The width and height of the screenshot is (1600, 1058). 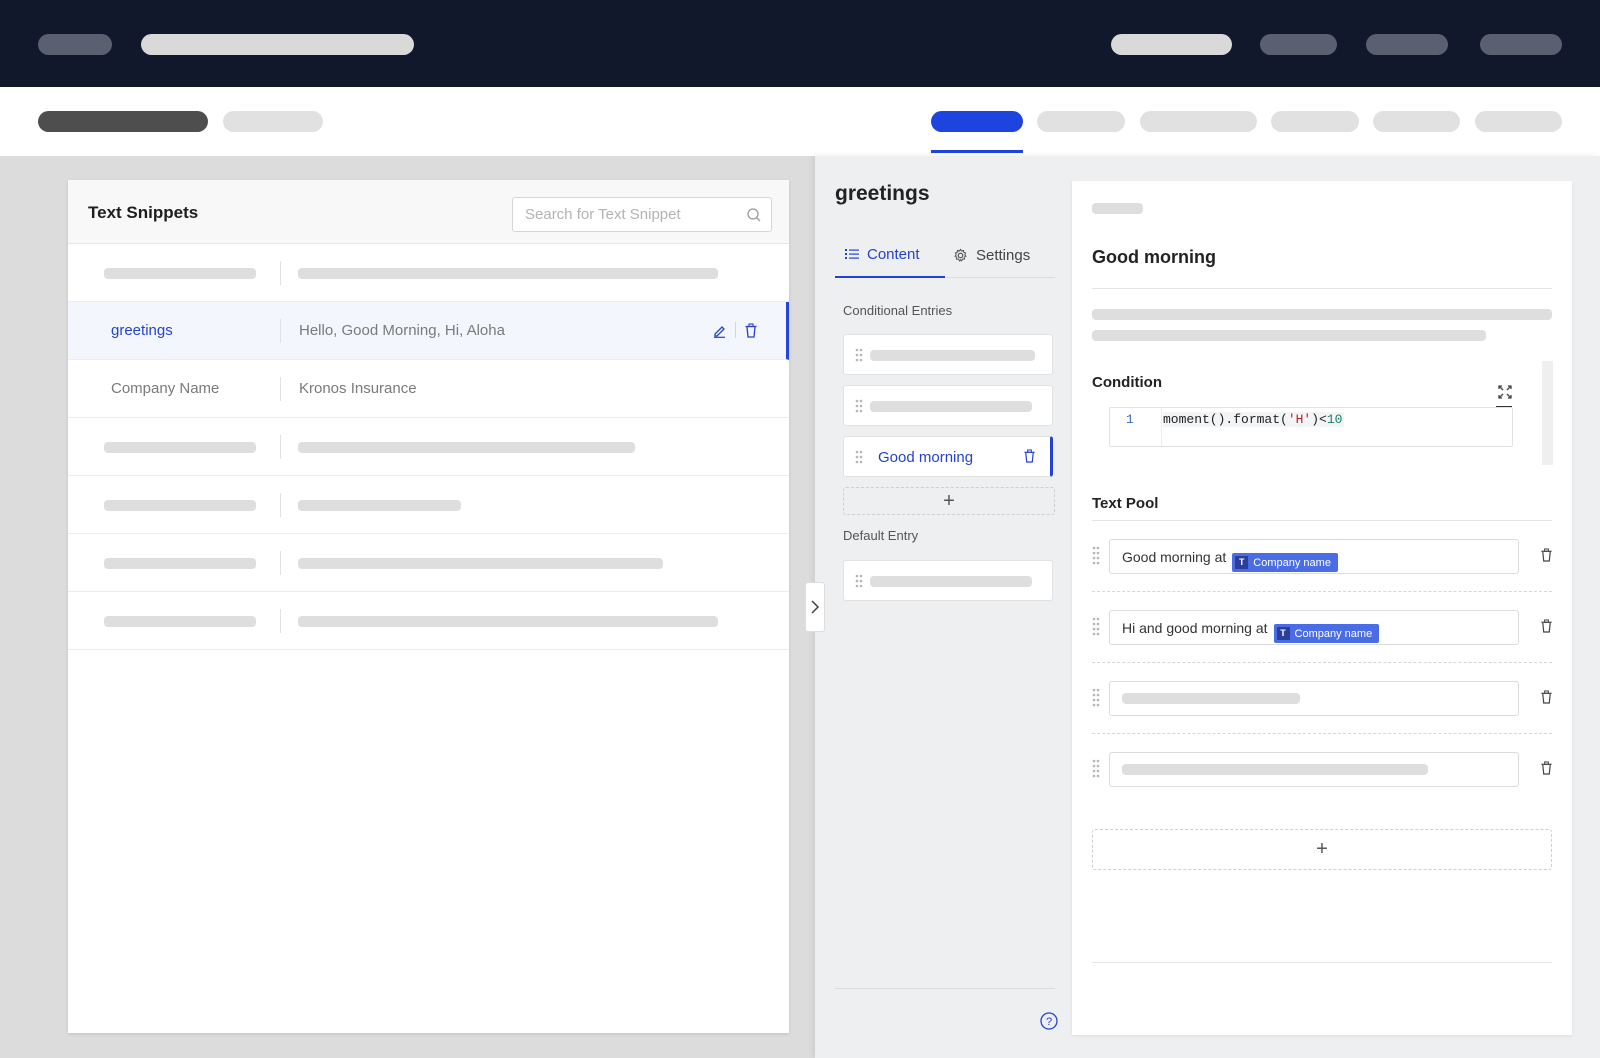 I want to click on table-row-selected: greetings Hello, Good Morning, Hi, Aloha, so click(x=428, y=331).